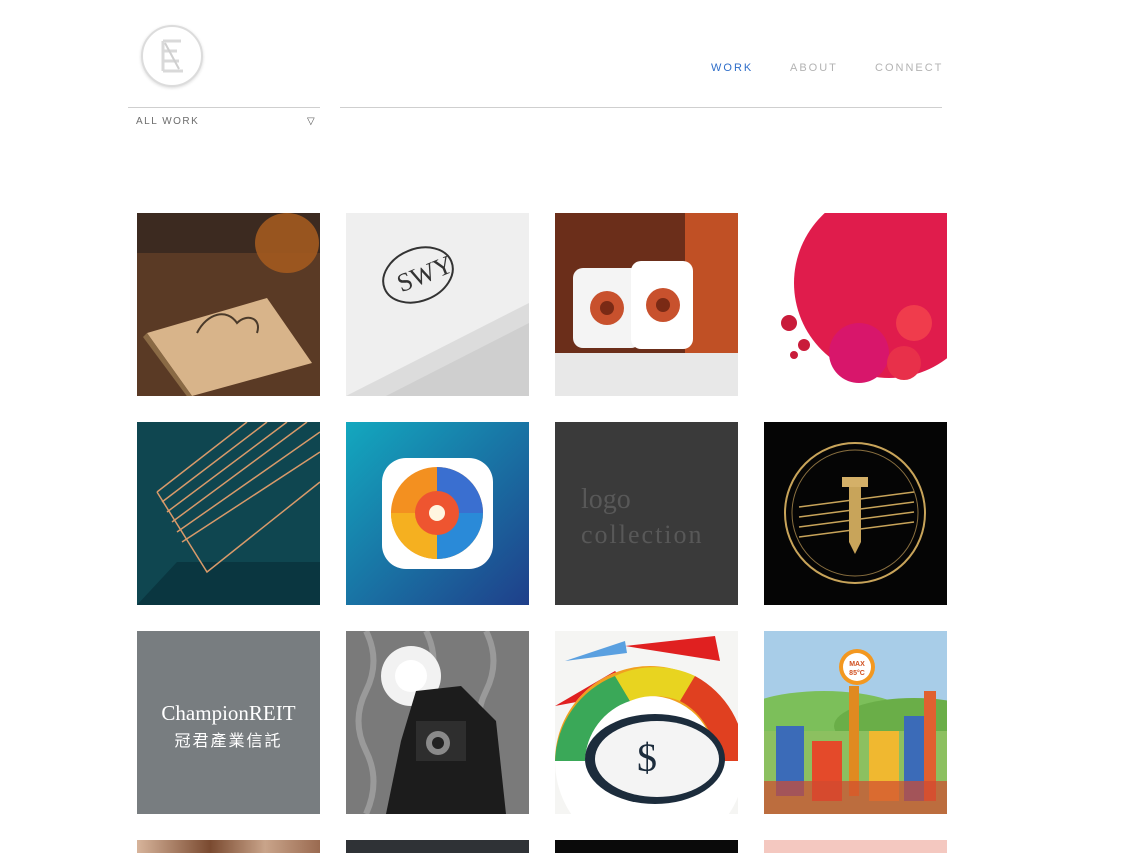 The image size is (1133, 853). What do you see at coordinates (732, 68) in the screenshot?
I see `nav-work: WORK` at bounding box center [732, 68].